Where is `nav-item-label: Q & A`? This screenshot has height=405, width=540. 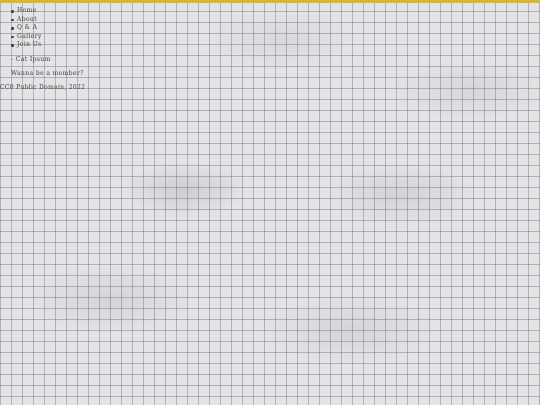
nav-item-label: Q & A is located at coordinates (27, 27).